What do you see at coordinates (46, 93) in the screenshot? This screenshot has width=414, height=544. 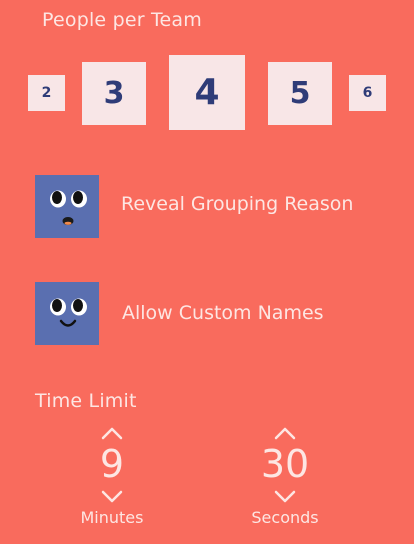 I see `team-size-option-2: 2` at bounding box center [46, 93].